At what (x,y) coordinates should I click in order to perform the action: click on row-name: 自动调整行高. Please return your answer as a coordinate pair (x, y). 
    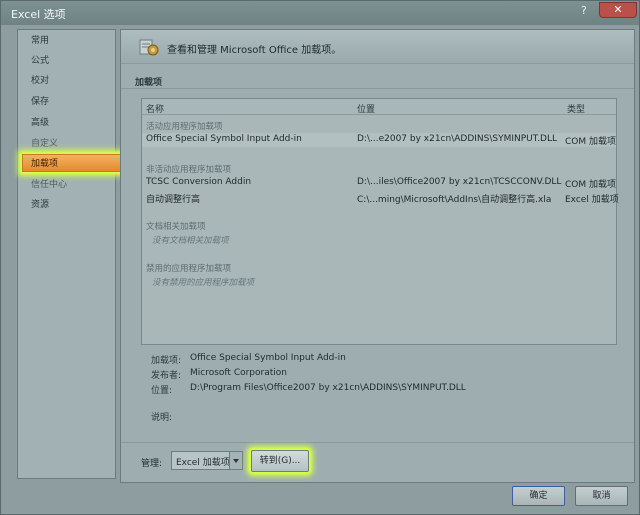
    Looking at the image, I should click on (173, 200).